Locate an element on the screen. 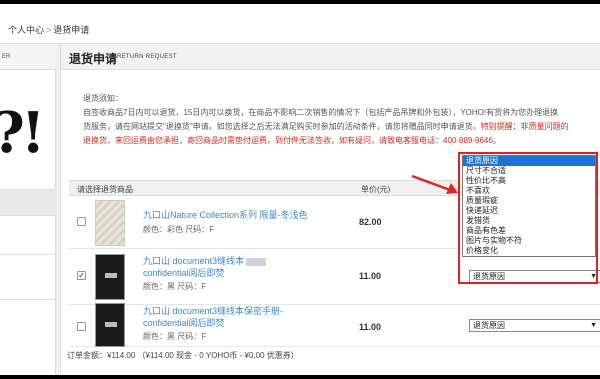 This screenshot has height=379, width=600. red-arrow-icon is located at coordinates (434, 184).